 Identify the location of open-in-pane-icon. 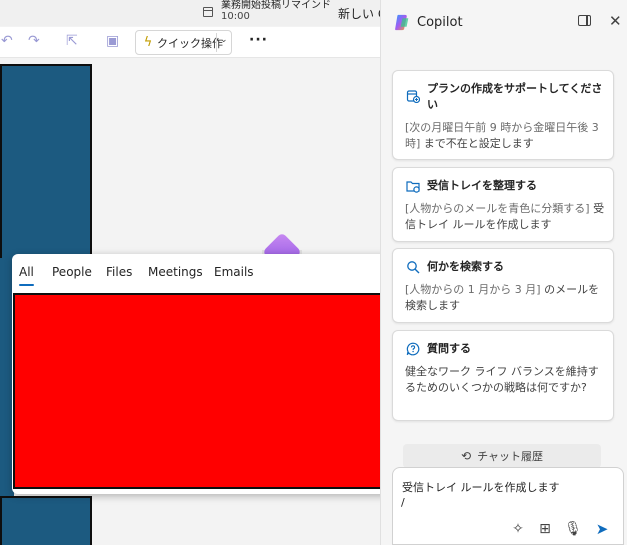
(584, 20).